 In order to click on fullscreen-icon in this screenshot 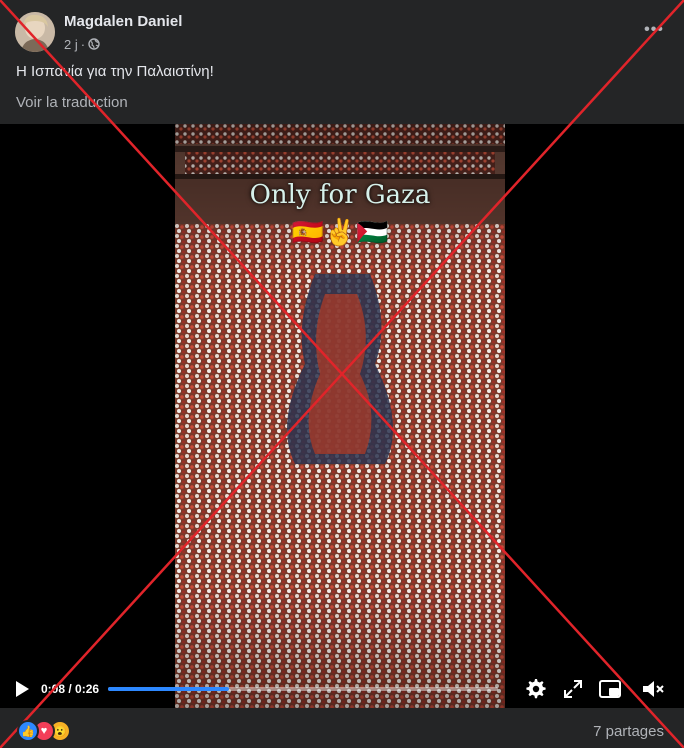, I will do `click(573, 689)`.